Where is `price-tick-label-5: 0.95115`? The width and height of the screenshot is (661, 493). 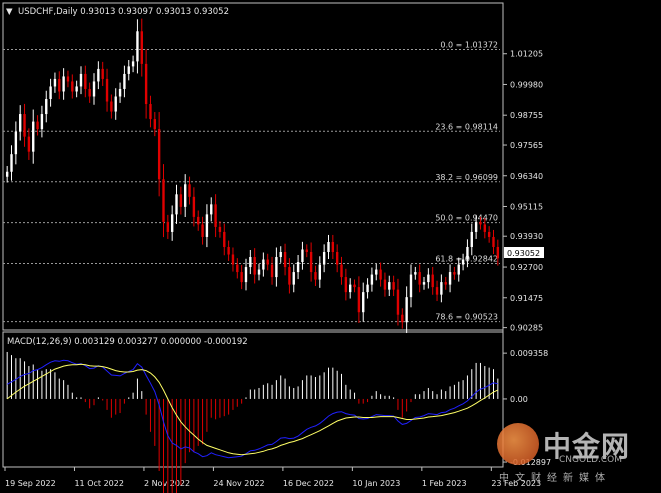
price-tick-label-5: 0.95115 is located at coordinates (526, 206).